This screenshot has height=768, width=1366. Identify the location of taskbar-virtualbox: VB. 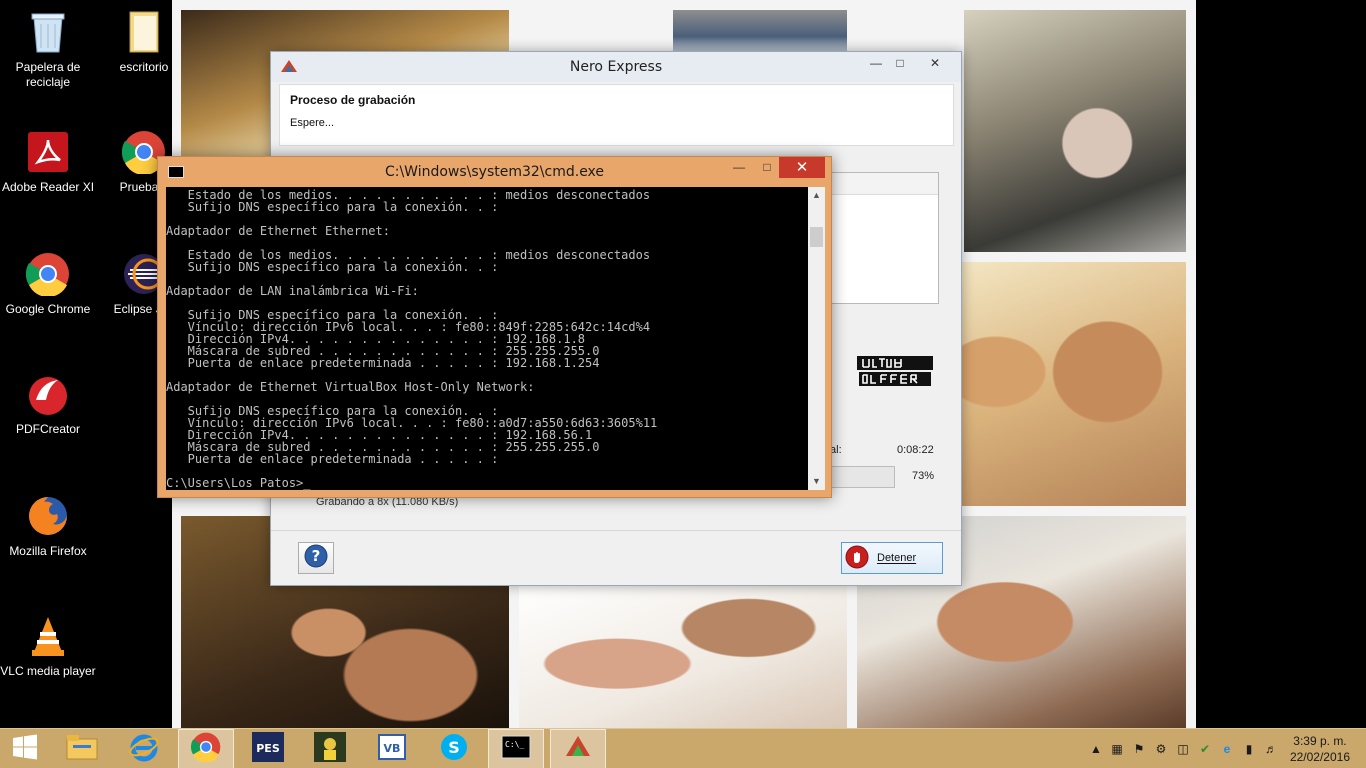
(392, 748).